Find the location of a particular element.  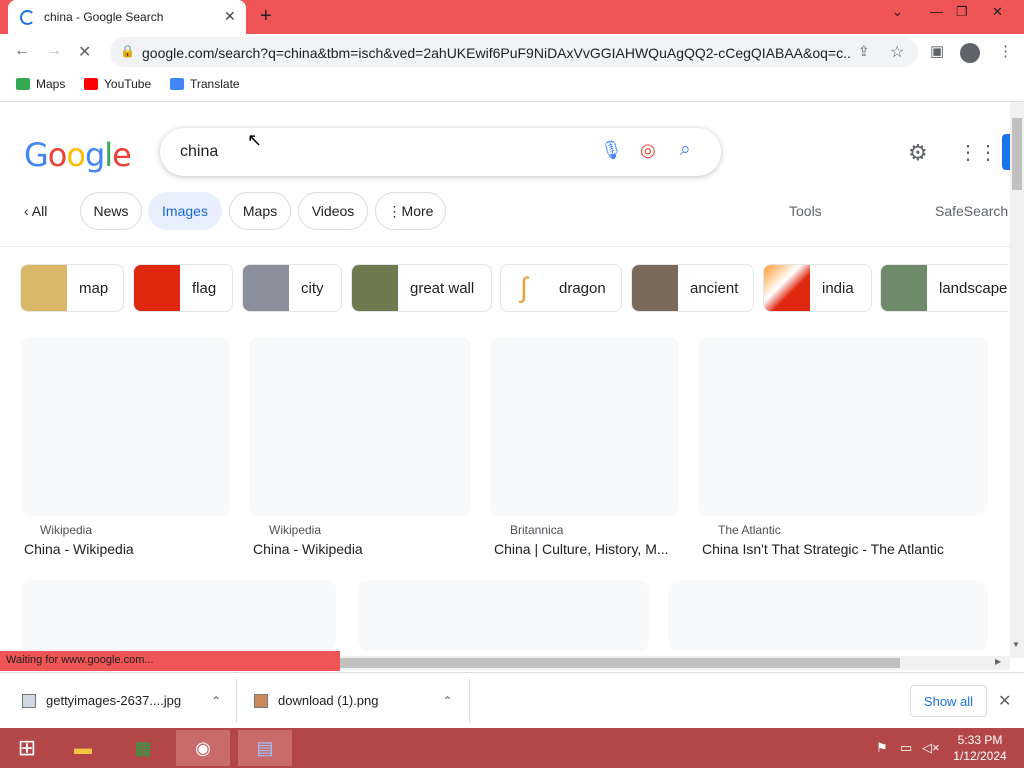

maps-icon is located at coordinates (23, 84).